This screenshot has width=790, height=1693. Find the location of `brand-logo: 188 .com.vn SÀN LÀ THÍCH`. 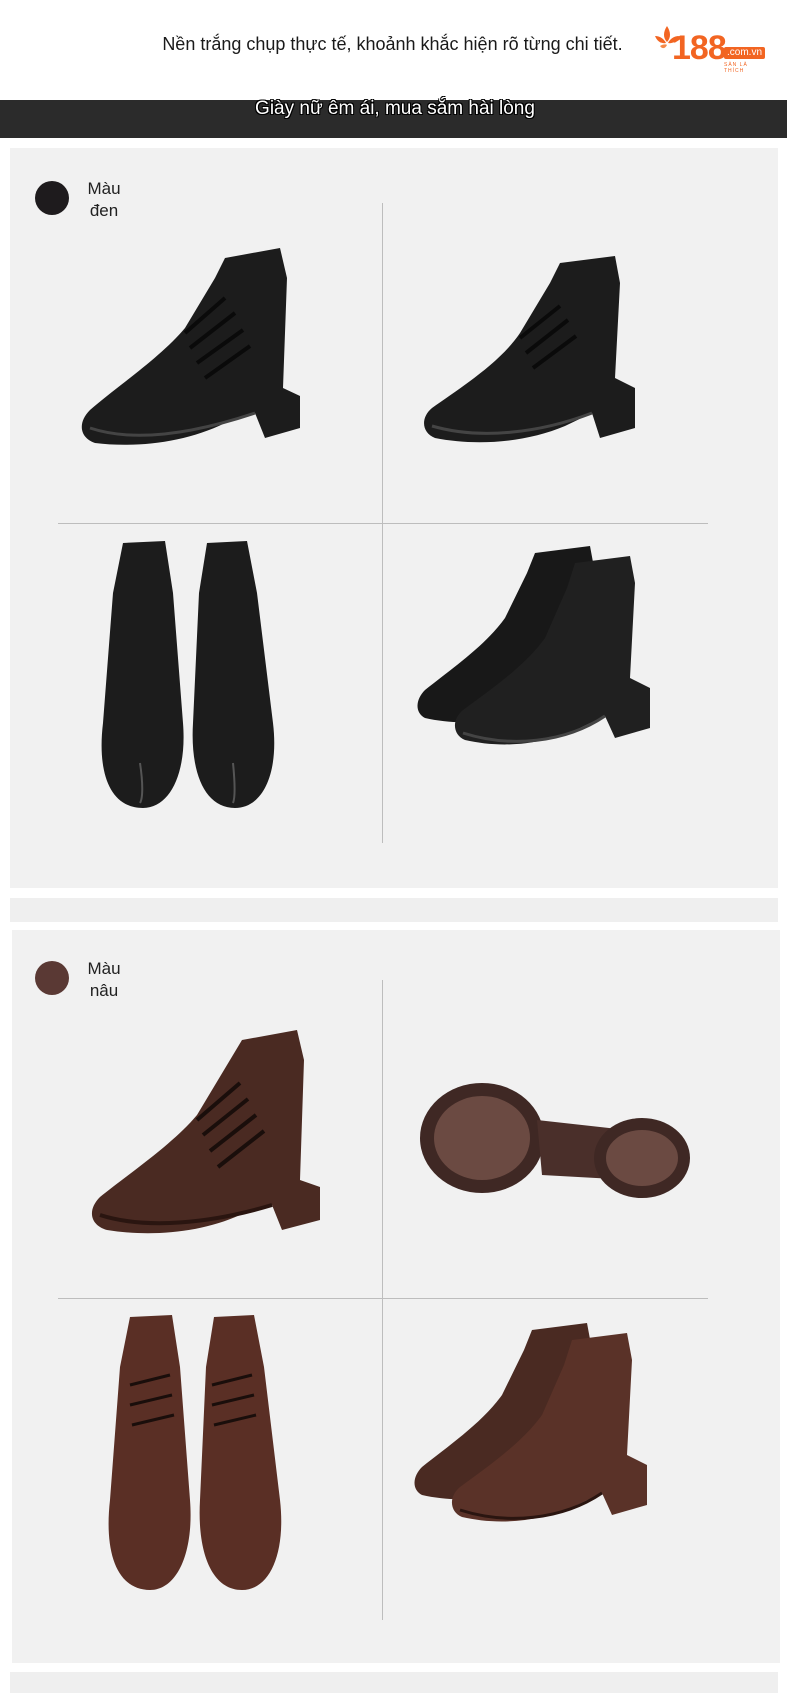

brand-logo: 188 .com.vn SÀN LÀ THÍCH is located at coordinates (711, 48).